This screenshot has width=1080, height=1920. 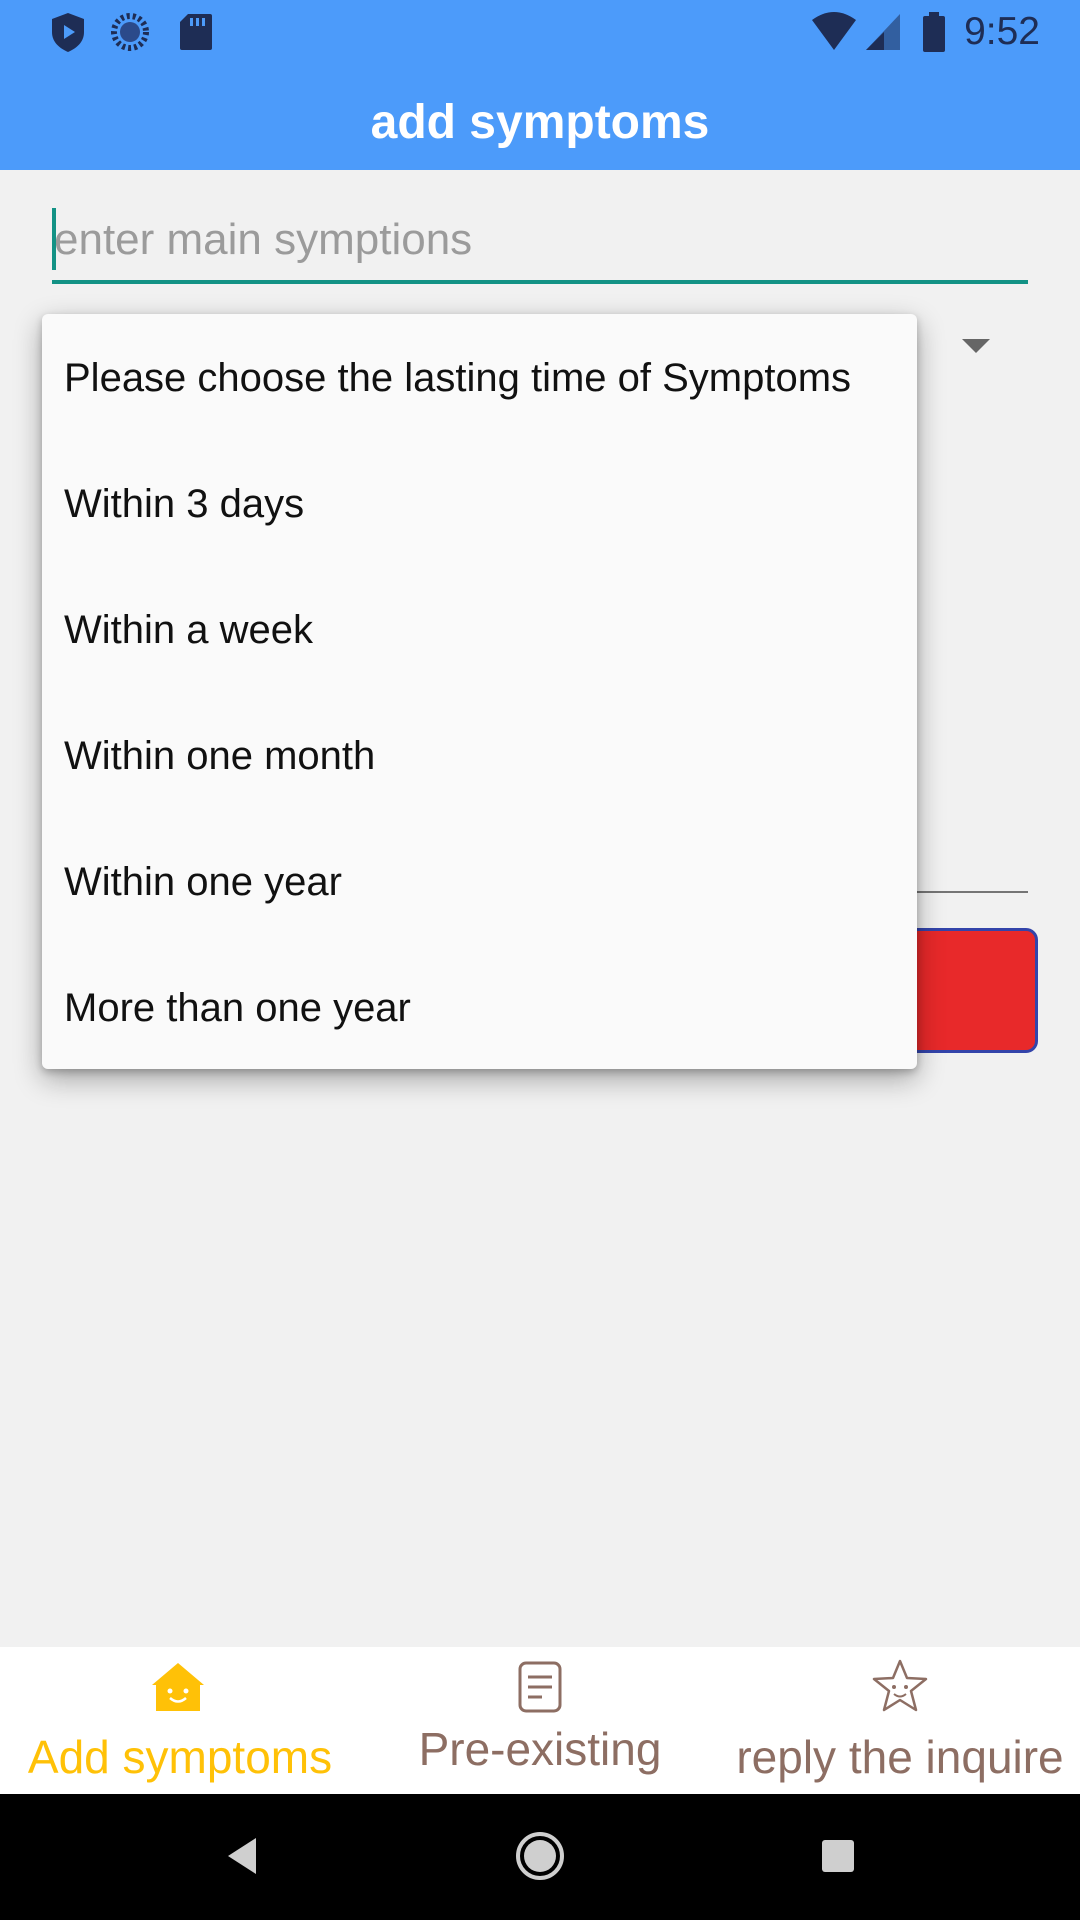 I want to click on symptom-input, so click(x=540, y=240).